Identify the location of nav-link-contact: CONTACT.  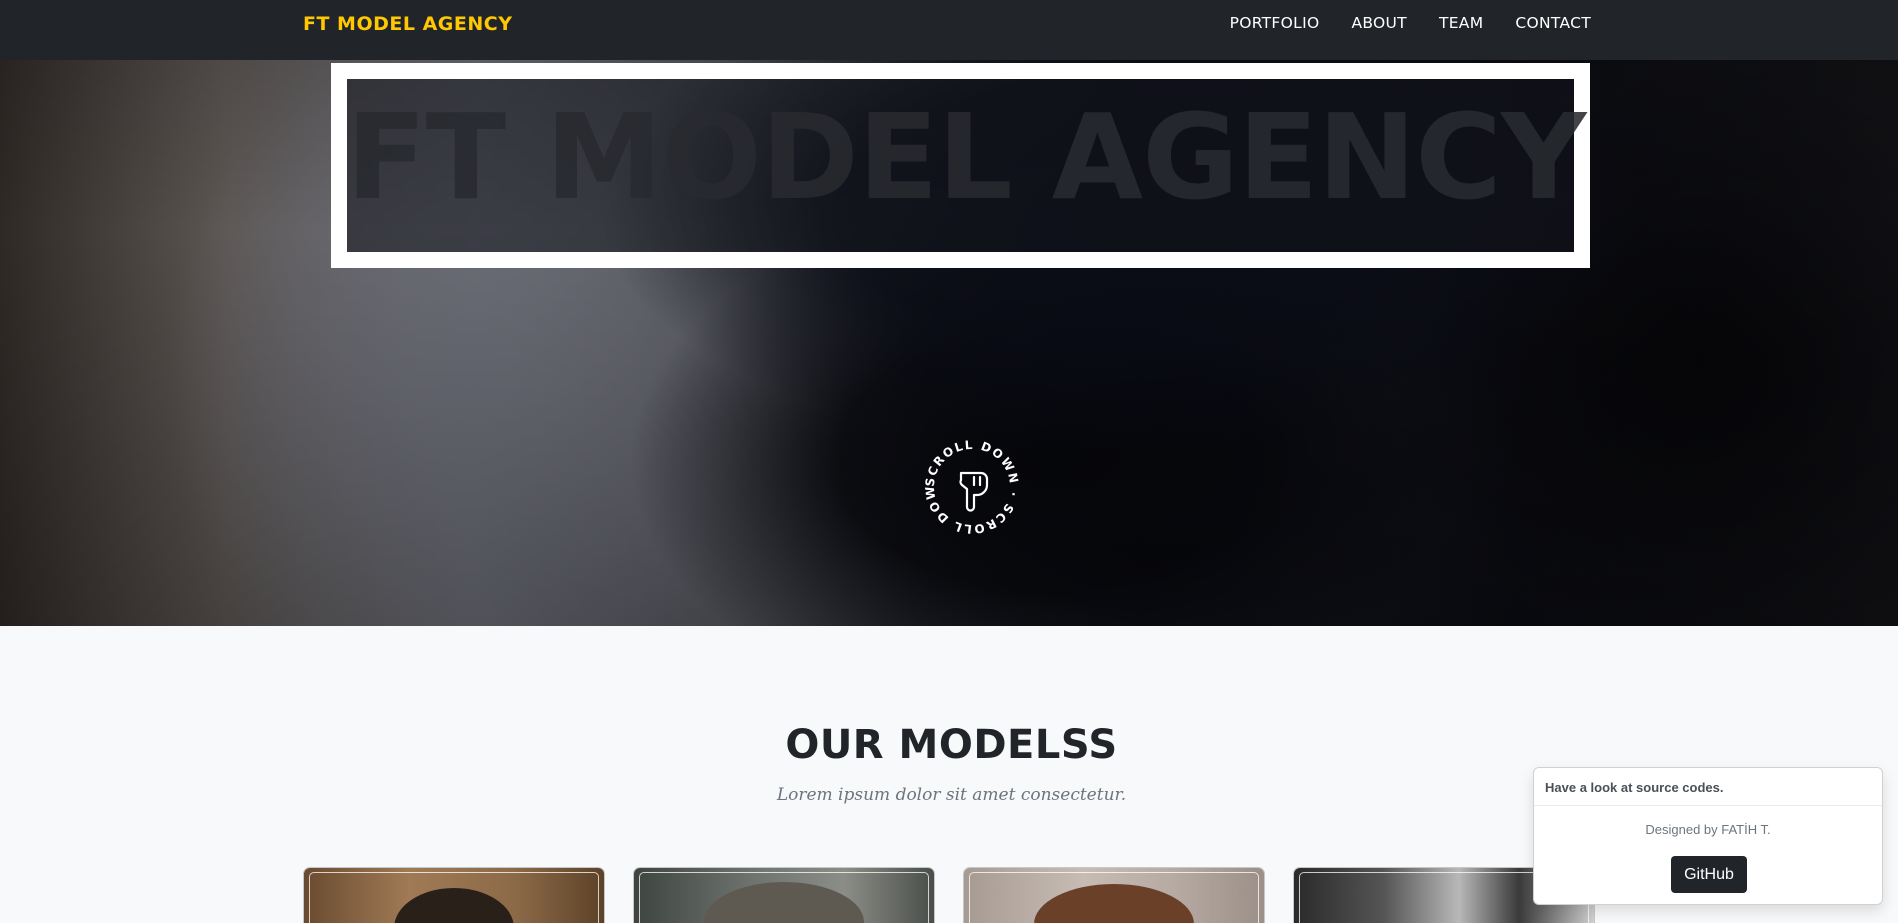
(1553, 23).